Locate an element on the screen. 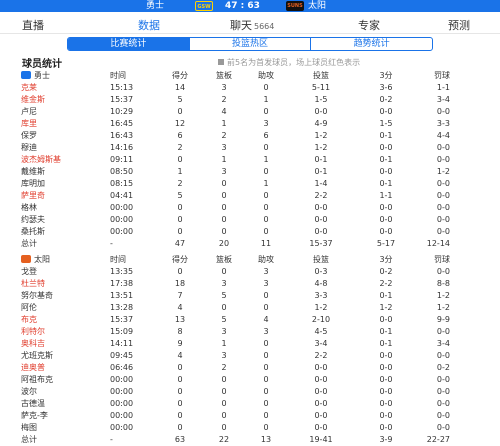 This screenshot has width=500, height=446. player-name: 阿伦 is located at coordinates (64, 308).